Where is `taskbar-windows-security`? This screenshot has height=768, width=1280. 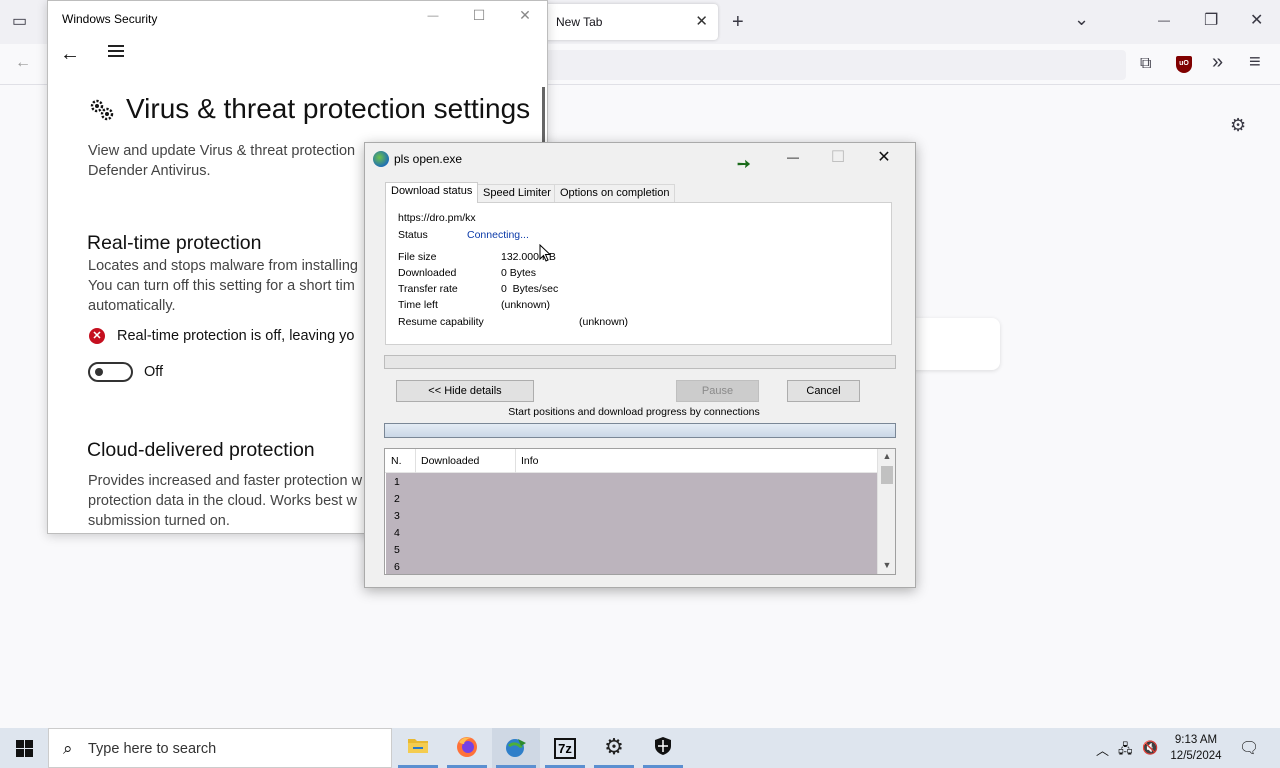 taskbar-windows-security is located at coordinates (663, 748).